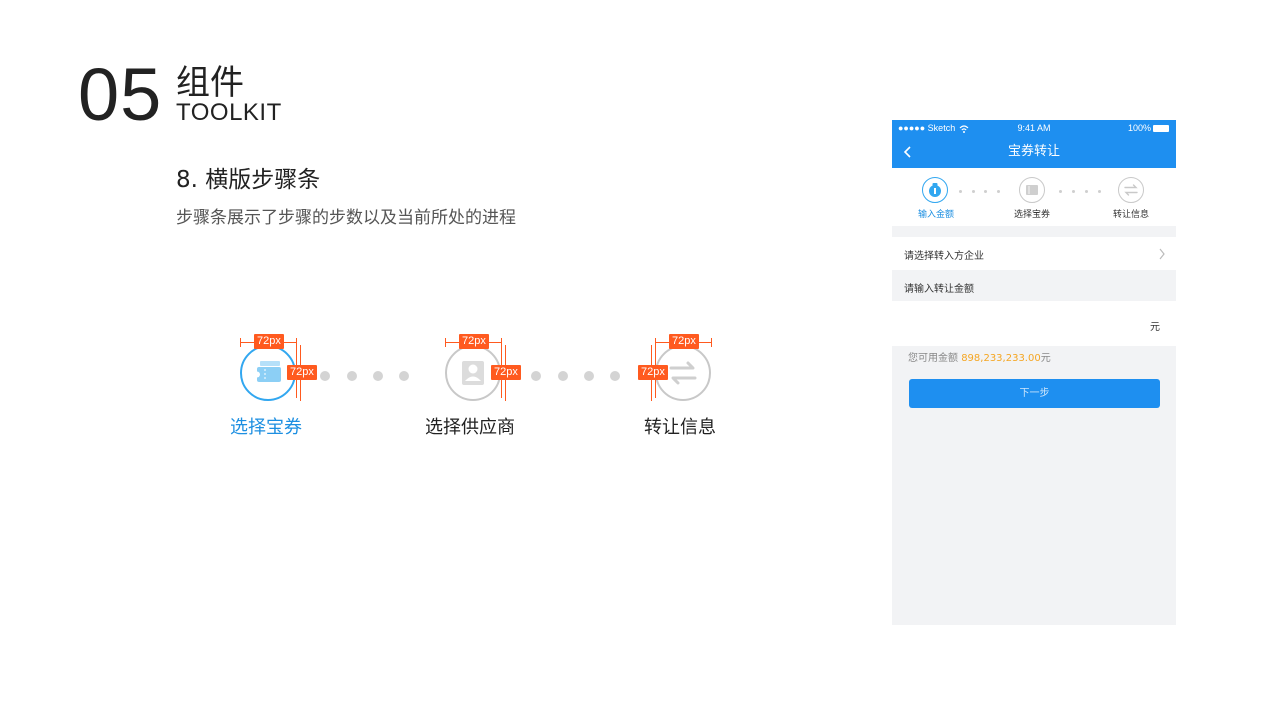  I want to click on phone-stepper: 输入金额 选择宝券 转让信息, so click(1034, 197).